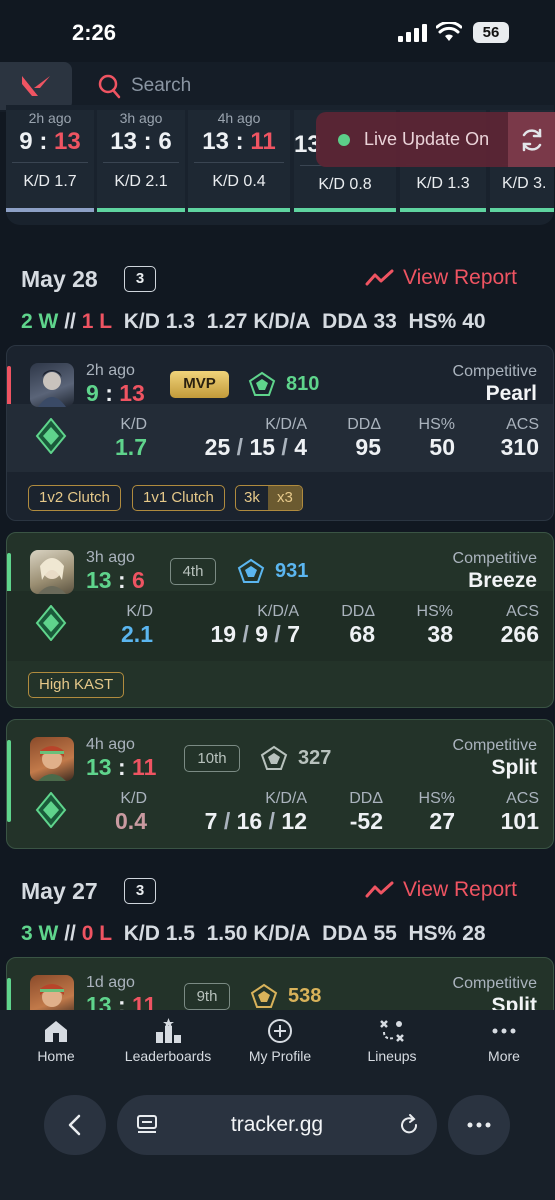 This screenshot has width=555, height=1200. I want to click on recent-ago: 3h ago, so click(141, 118).